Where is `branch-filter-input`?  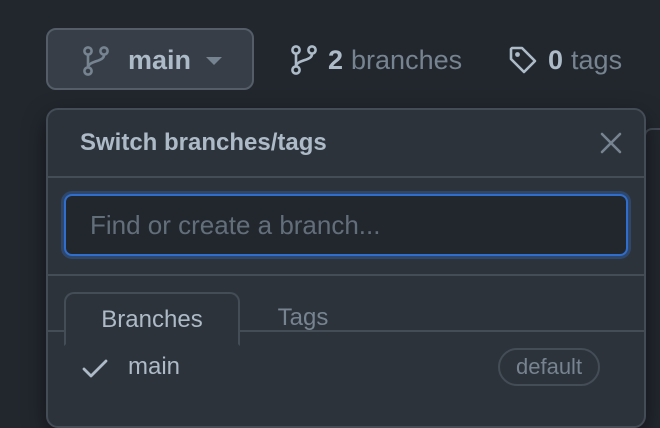
branch-filter-input is located at coordinates (346, 225).